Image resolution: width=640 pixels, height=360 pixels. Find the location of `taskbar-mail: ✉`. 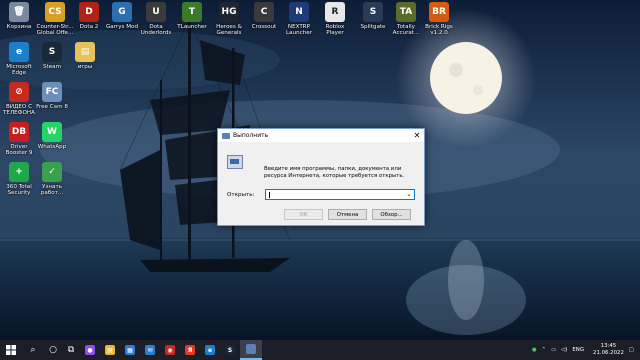

taskbar-mail: ✉ is located at coordinates (150, 350).